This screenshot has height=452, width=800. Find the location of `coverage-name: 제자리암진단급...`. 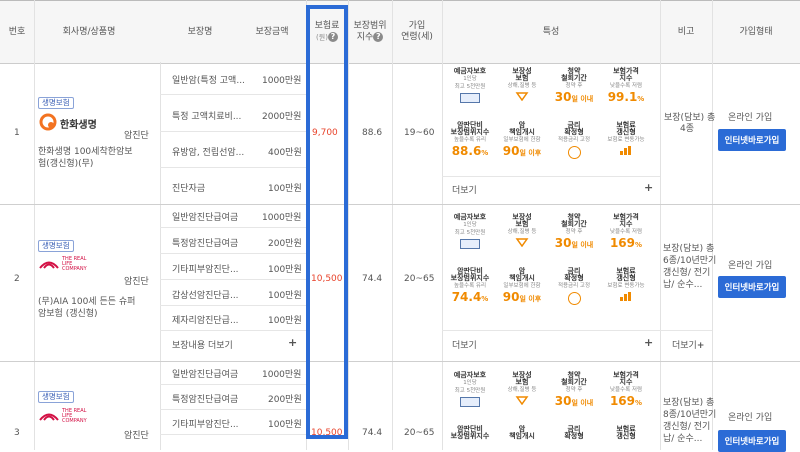

coverage-name: 제자리암진단급... is located at coordinates (205, 321).